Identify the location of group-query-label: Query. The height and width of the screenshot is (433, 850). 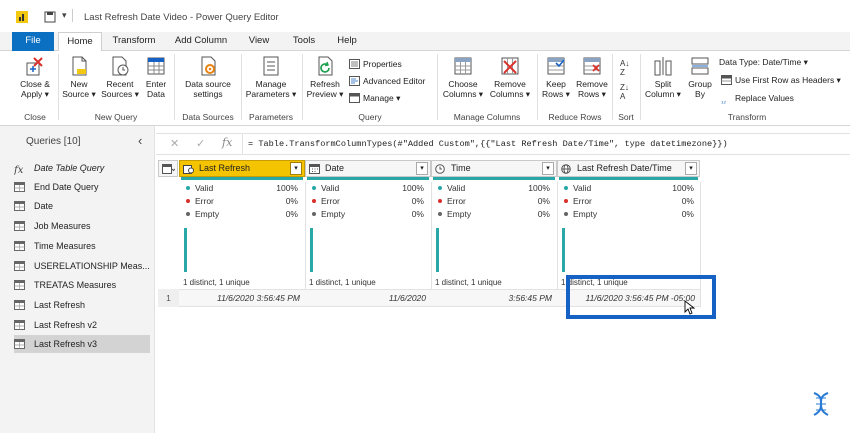
(370, 117).